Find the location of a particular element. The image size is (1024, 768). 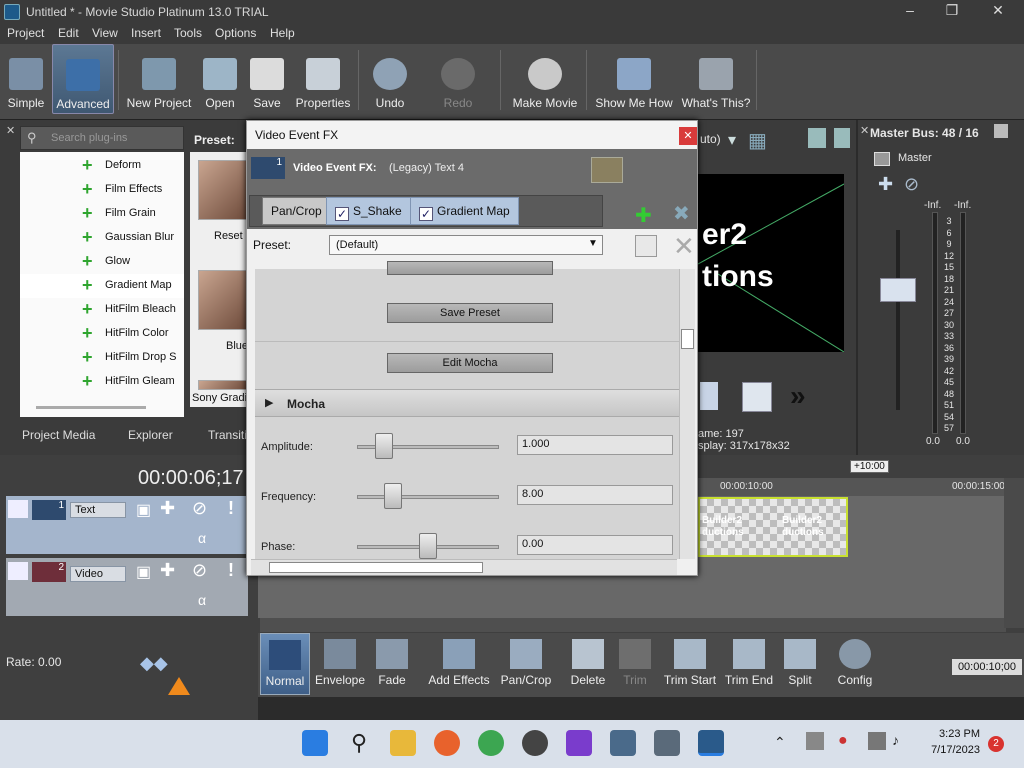

rate-slider-handle is located at coordinates (179, 686).